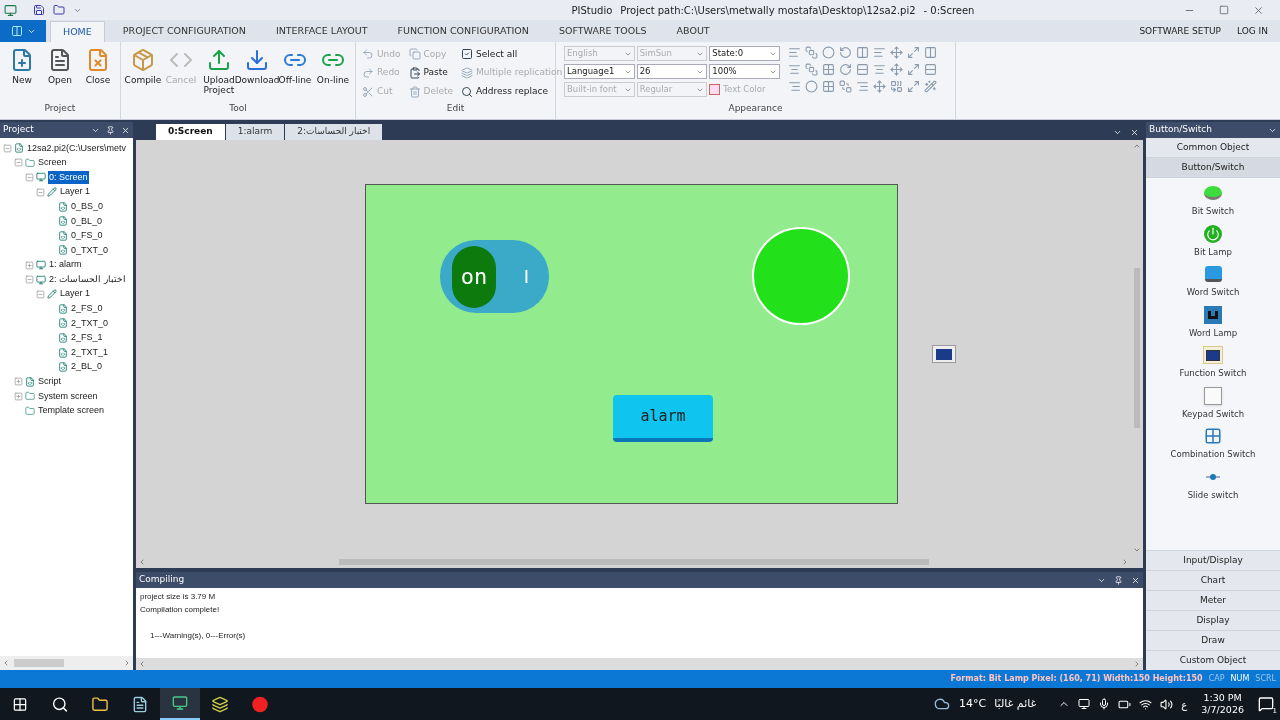 The height and width of the screenshot is (720, 1280). Describe the element at coordinates (22, 75) in the screenshot. I see `ribbon-button: New` at that location.